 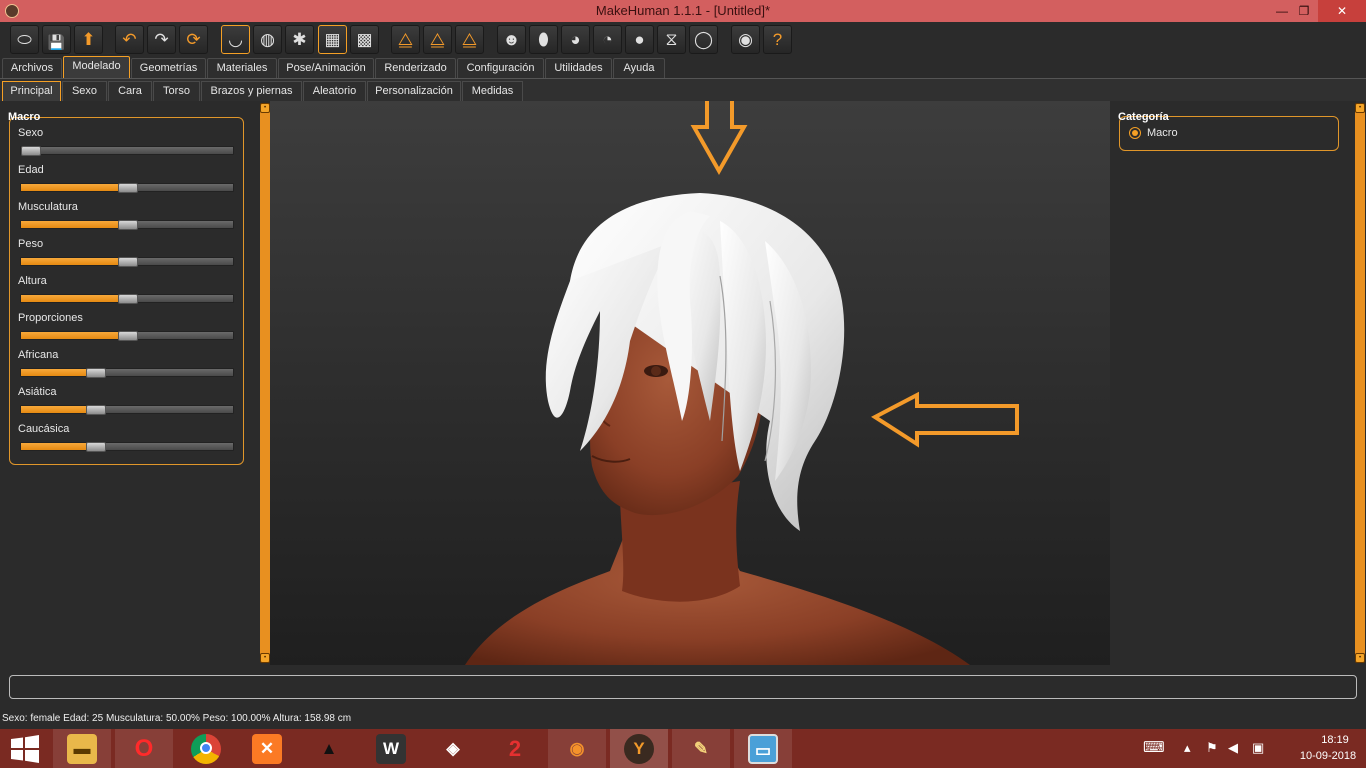 I want to click on left-view-button: ◕, so click(x=575, y=39).